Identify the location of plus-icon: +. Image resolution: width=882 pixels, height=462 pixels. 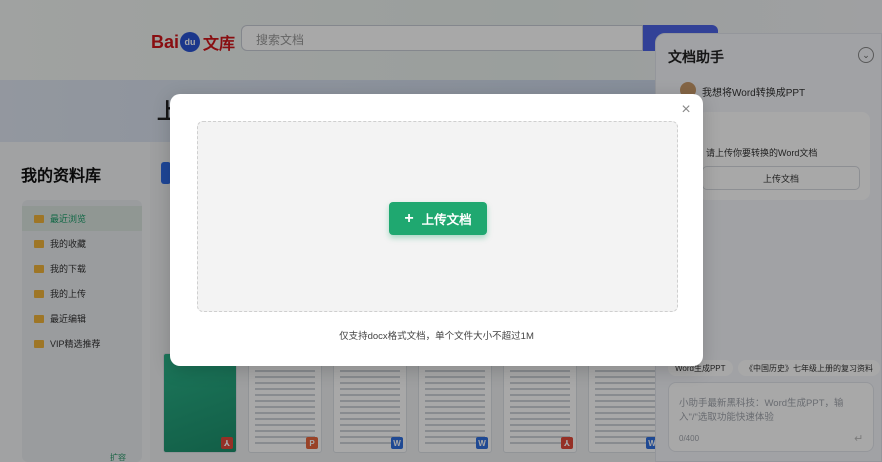
(409, 218).